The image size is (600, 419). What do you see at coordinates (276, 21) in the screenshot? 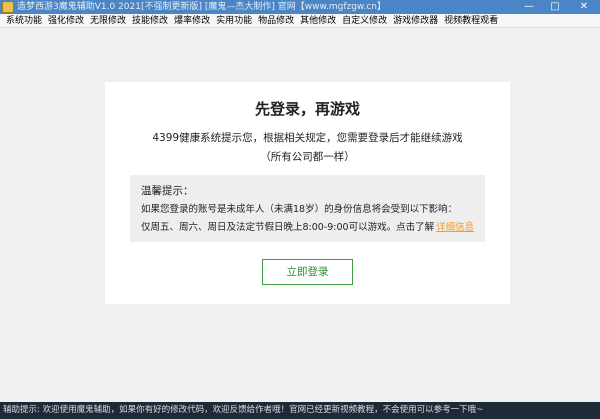
I see `menu-item-items: 物品修改` at bounding box center [276, 21].